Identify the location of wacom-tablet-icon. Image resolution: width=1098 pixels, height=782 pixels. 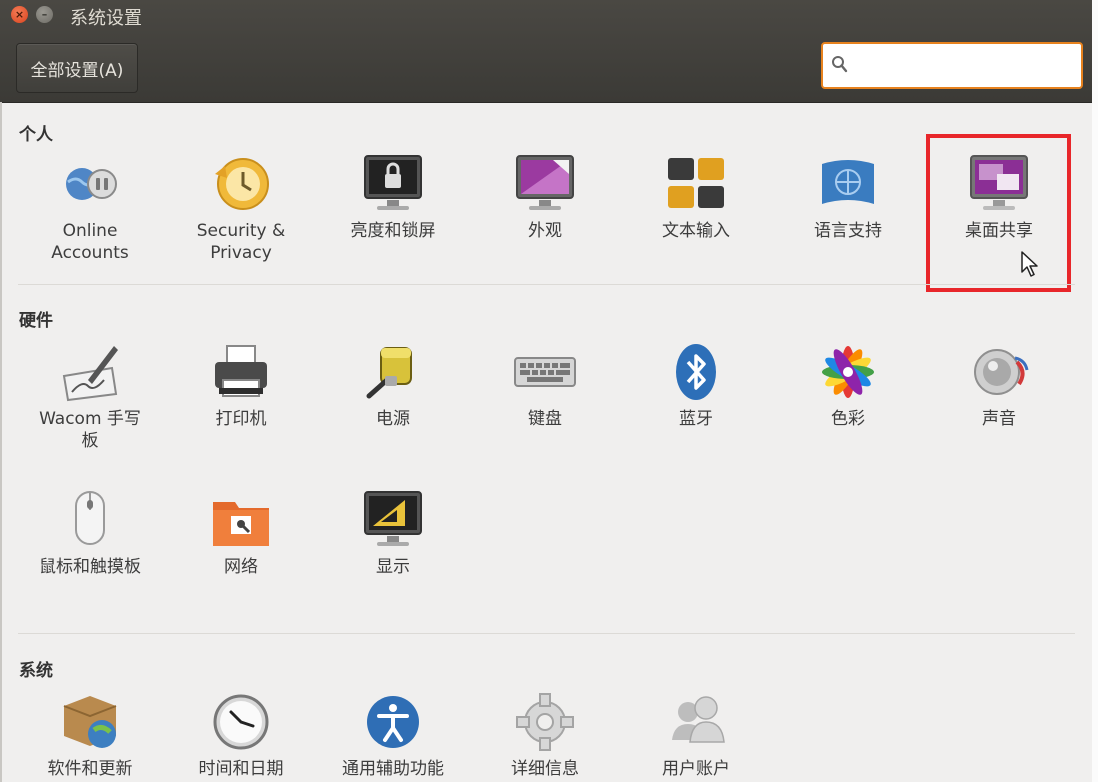
(90, 374).